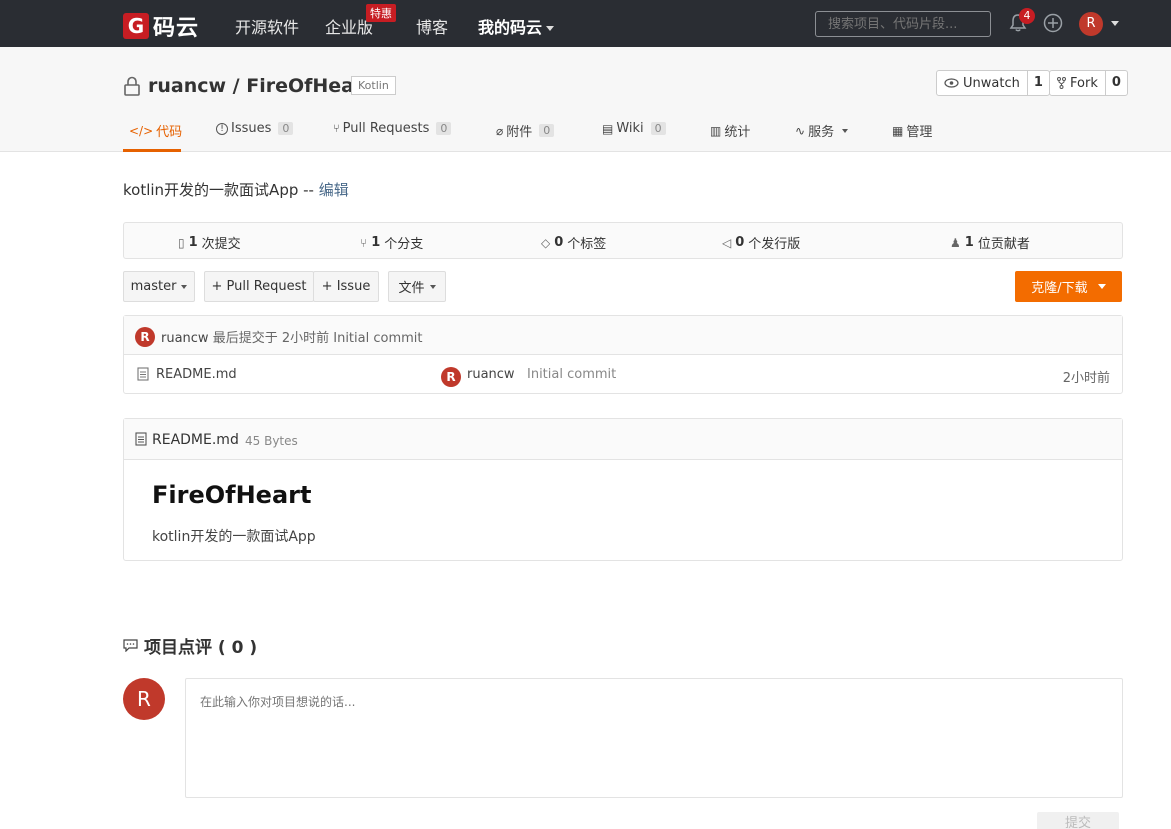  Describe the element at coordinates (334, 190) in the screenshot. I see `edit-description-link: 编辑` at that location.